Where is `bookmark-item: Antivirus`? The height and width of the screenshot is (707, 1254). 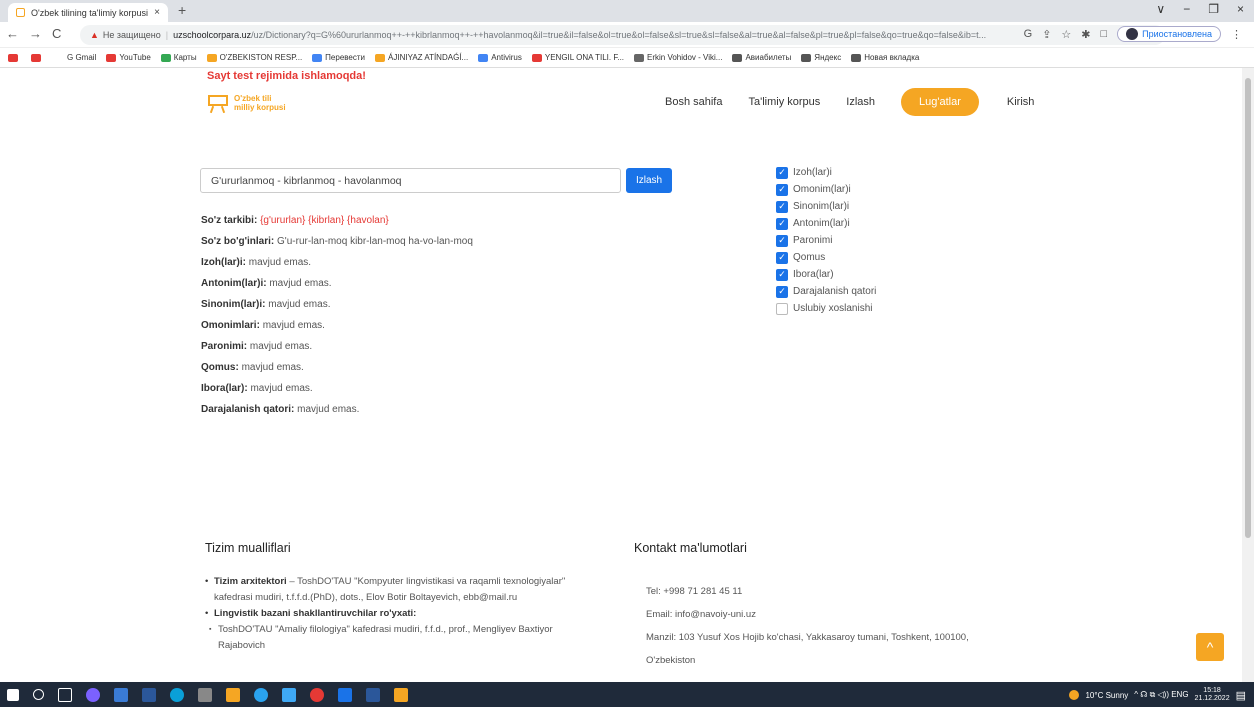
bookmark-item: Antivirus is located at coordinates (500, 57).